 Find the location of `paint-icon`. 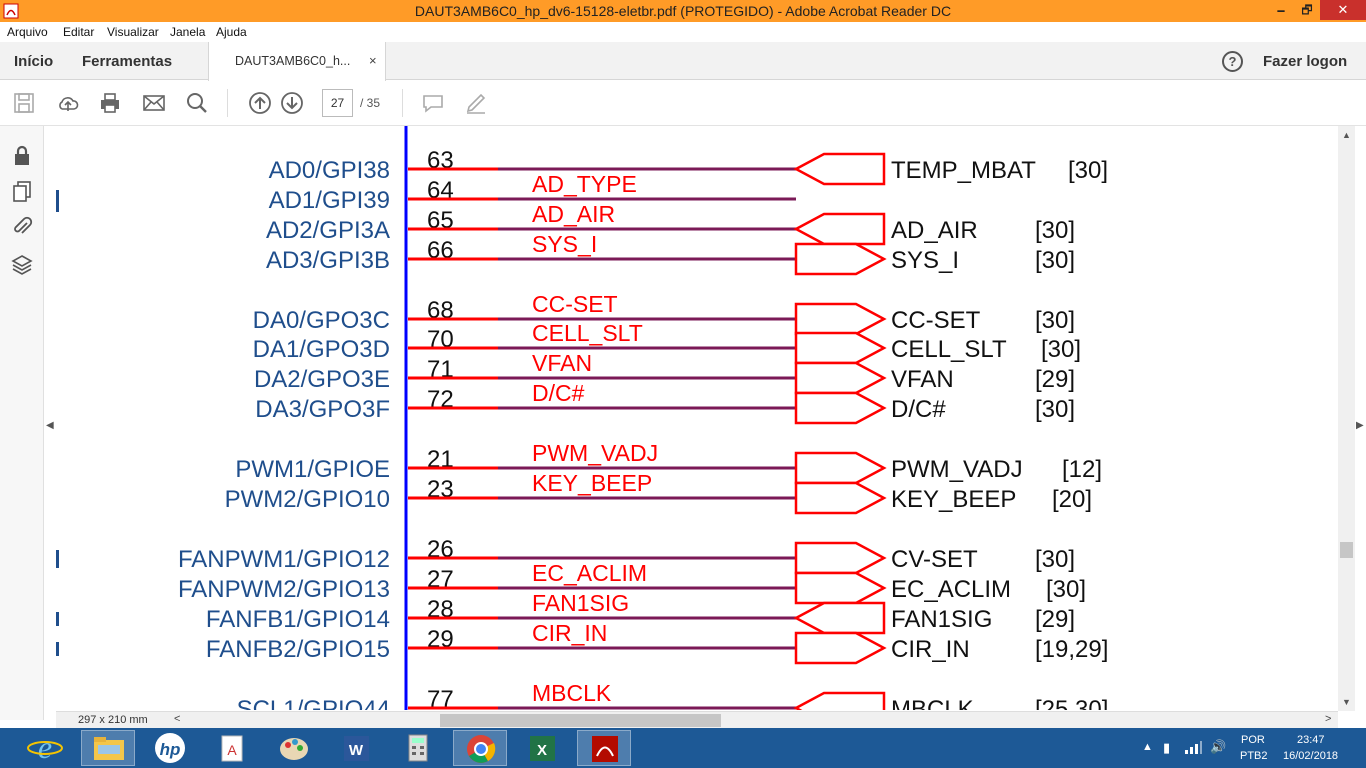

paint-icon is located at coordinates (294, 748).